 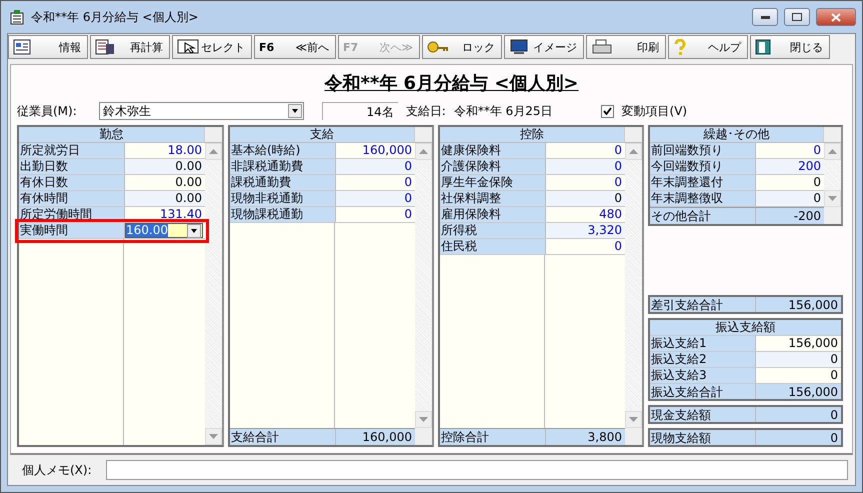 I want to click on question-mark-icon, so click(x=680, y=47).